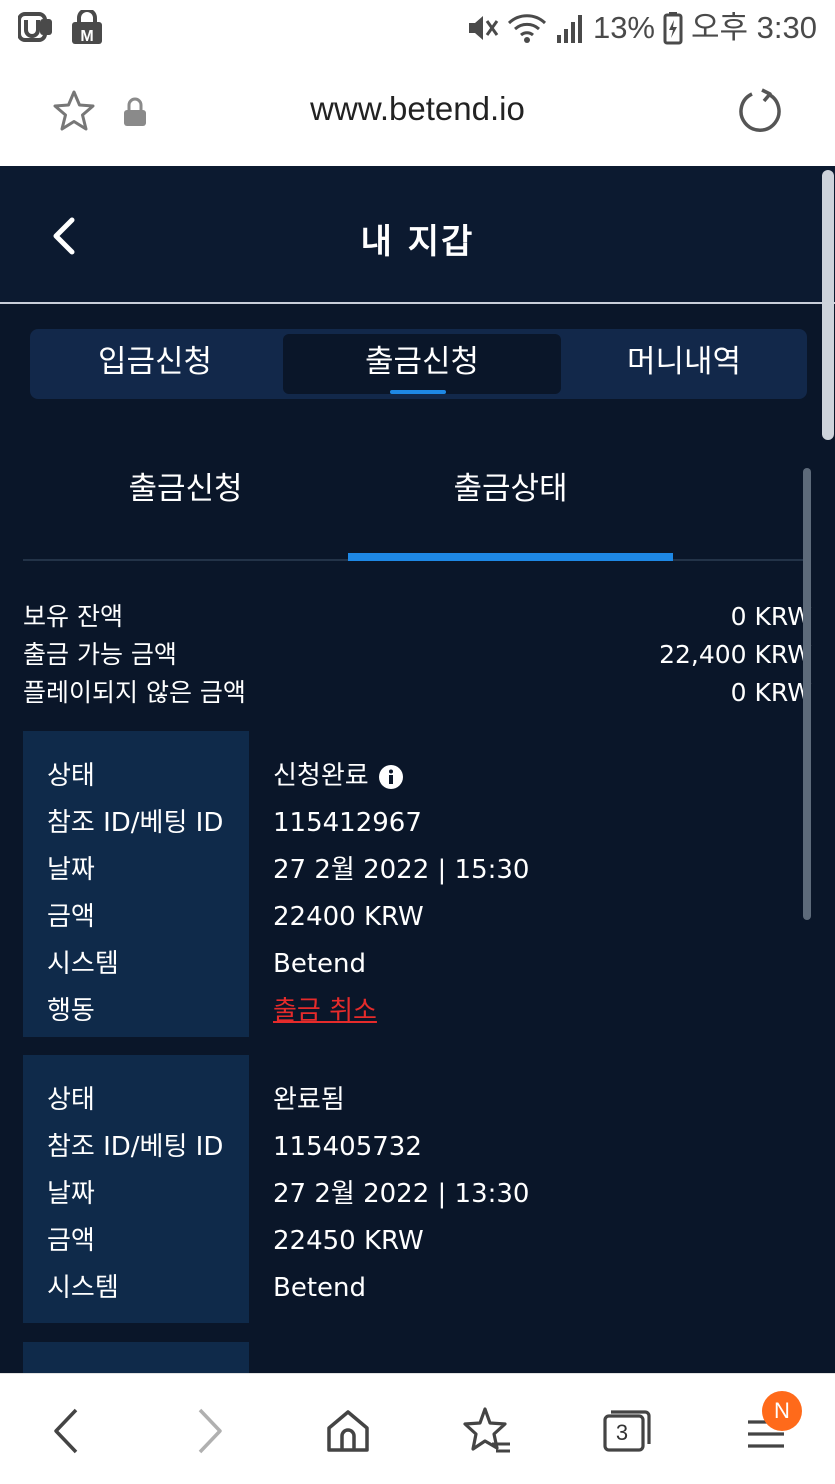  Describe the element at coordinates (348, 917) in the screenshot. I see `amount-value: 22400 KRW` at that location.